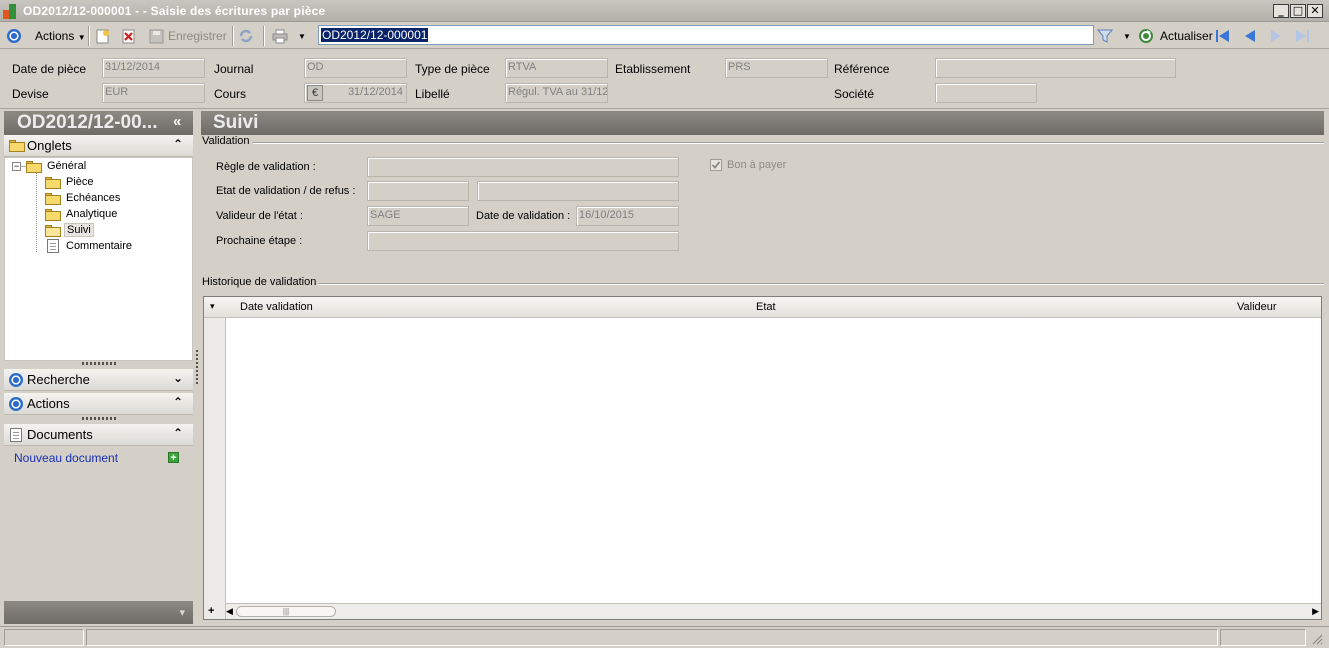 Image resolution: width=1329 pixels, height=648 pixels. I want to click on resize-grip-icon, so click(1317, 639).